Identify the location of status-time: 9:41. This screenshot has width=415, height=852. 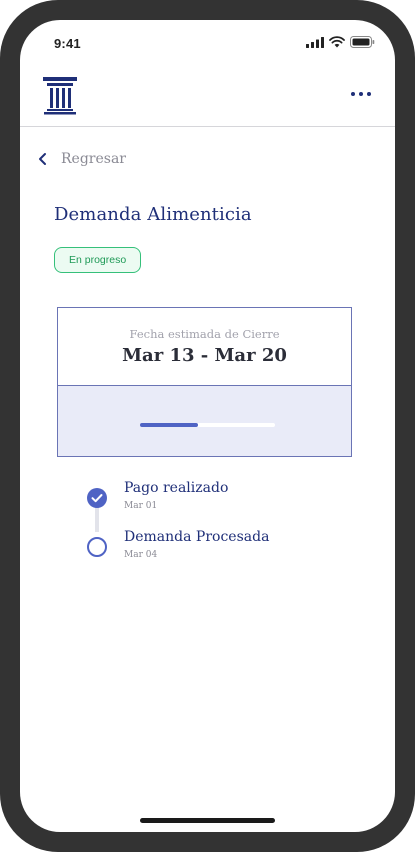
(67, 43).